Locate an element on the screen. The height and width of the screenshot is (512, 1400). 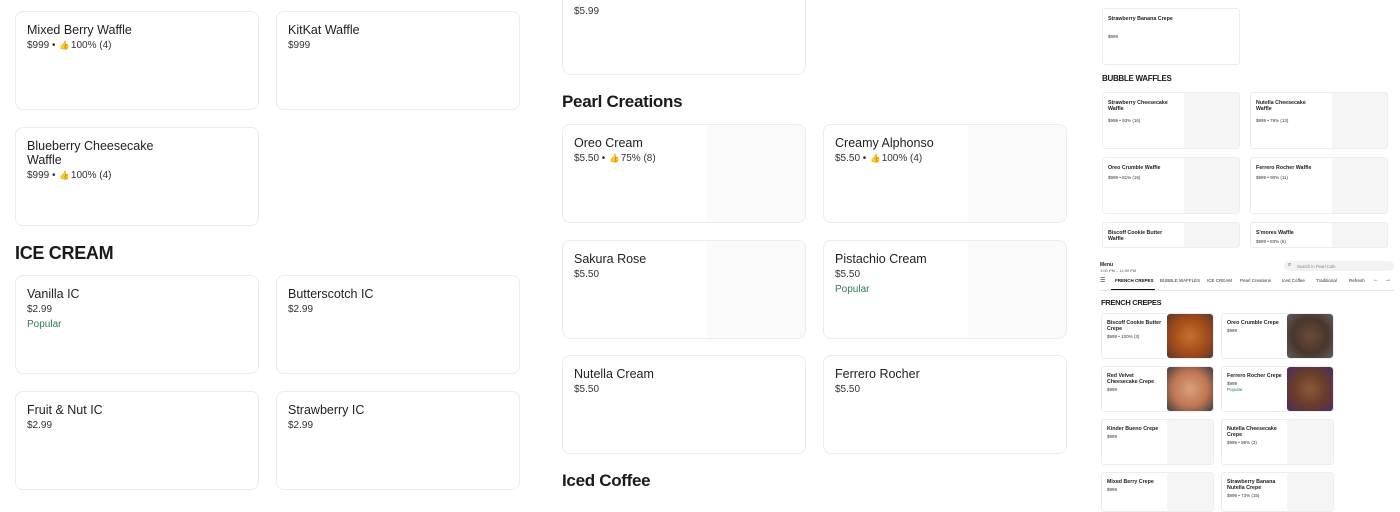
preview-item-card: Nutella Cheesecake Crepe $999 • 96% (3) is located at coordinates (1277, 442).